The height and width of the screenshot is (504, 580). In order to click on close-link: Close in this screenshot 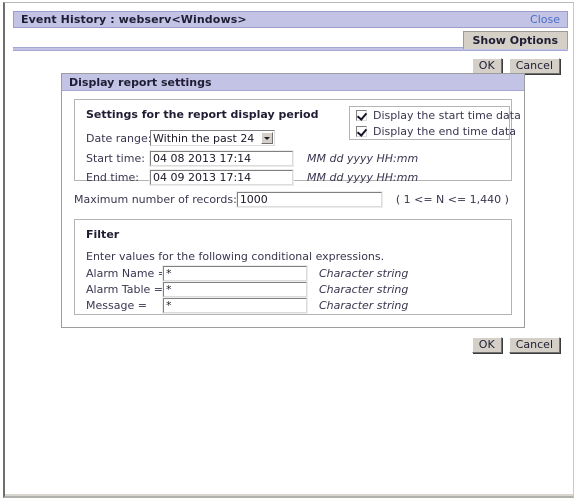, I will do `click(545, 19)`.